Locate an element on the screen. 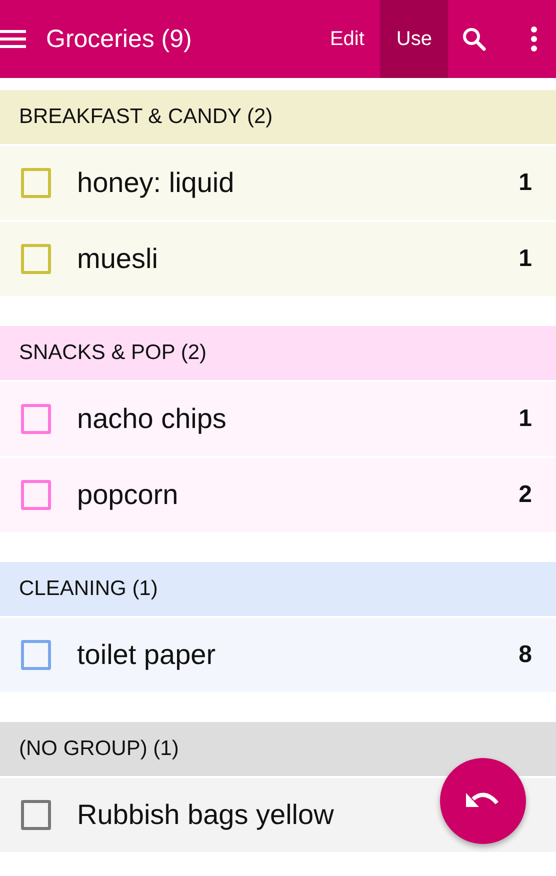 This screenshot has height=876, width=556. item-quantity: 2 is located at coordinates (525, 495).